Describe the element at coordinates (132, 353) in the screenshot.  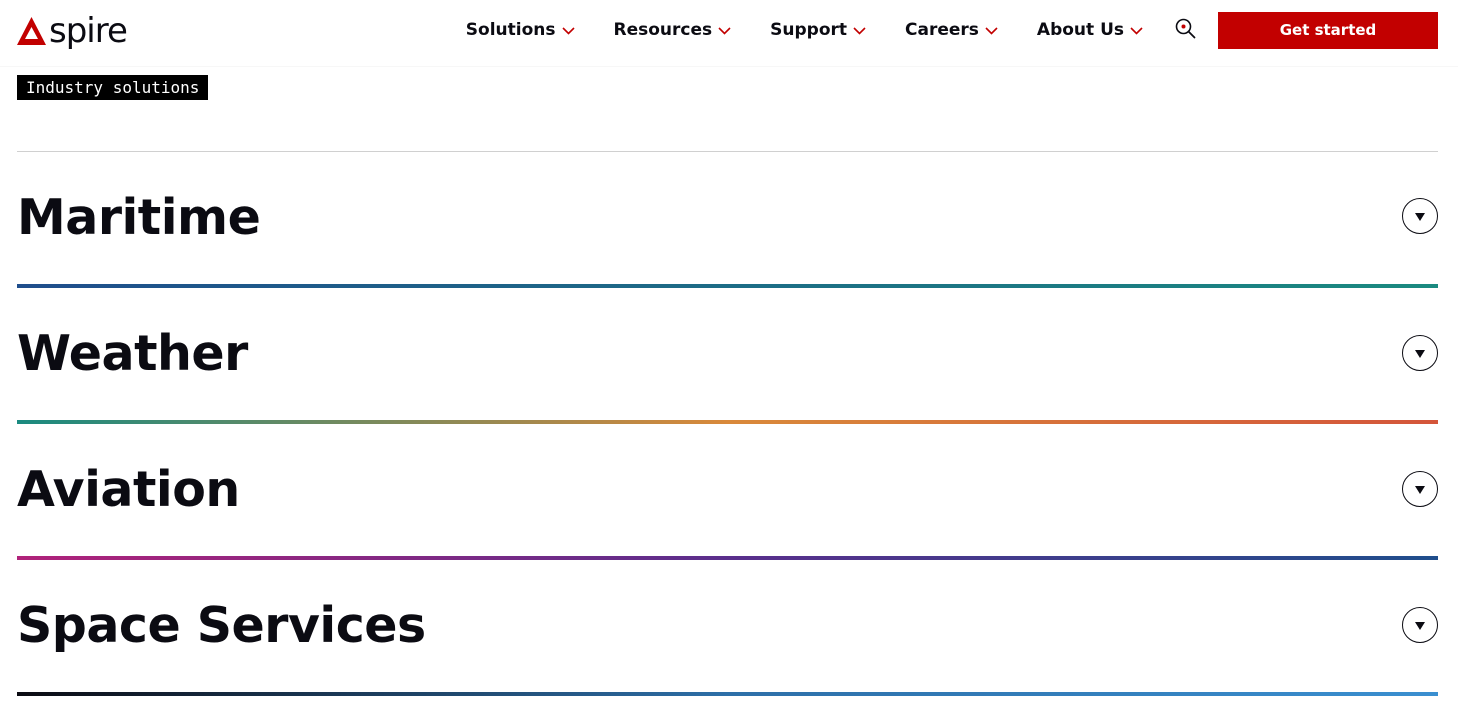
I see `accordion-title: Weather` at that location.